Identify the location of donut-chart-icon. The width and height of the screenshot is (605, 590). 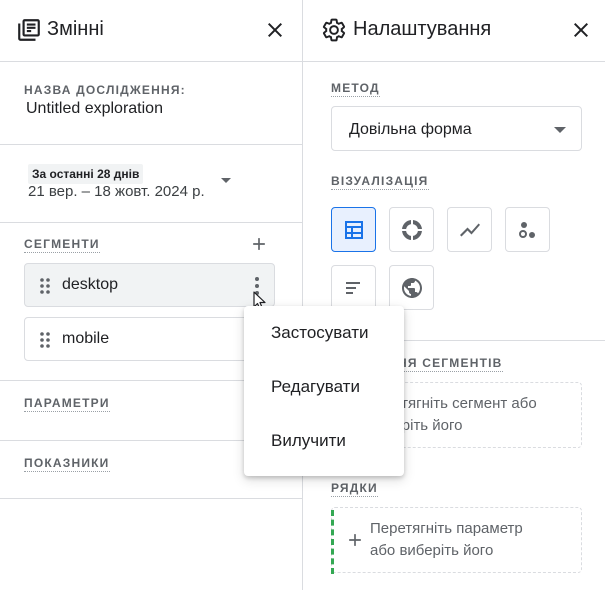
(412, 230).